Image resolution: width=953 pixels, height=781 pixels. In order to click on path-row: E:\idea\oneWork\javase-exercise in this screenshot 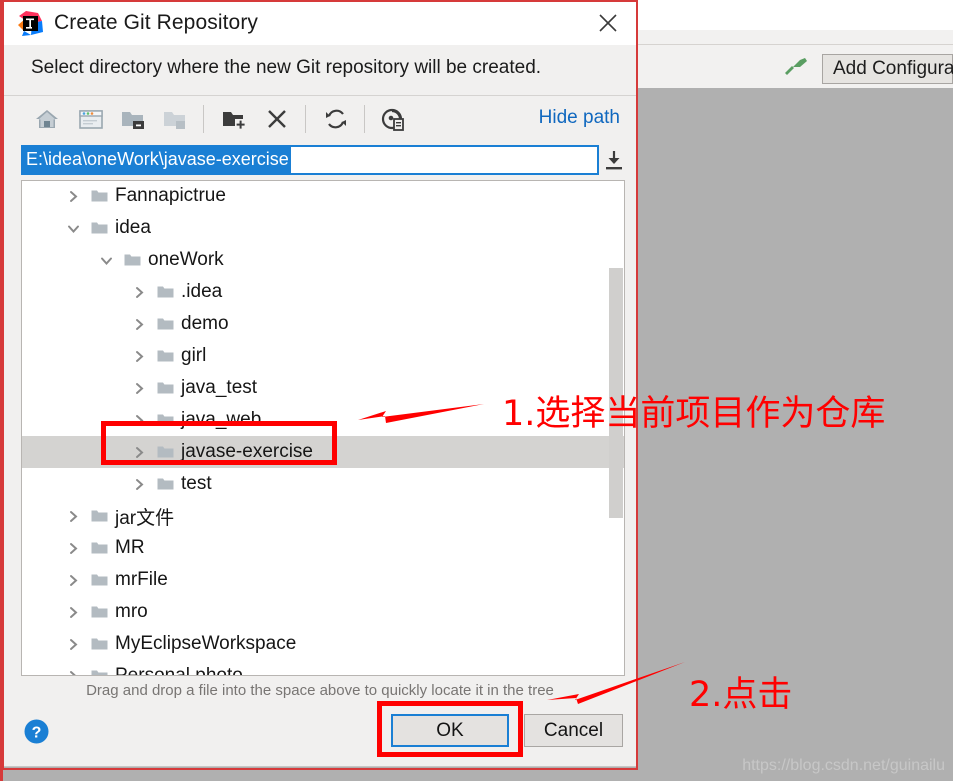, I will do `click(320, 161)`.